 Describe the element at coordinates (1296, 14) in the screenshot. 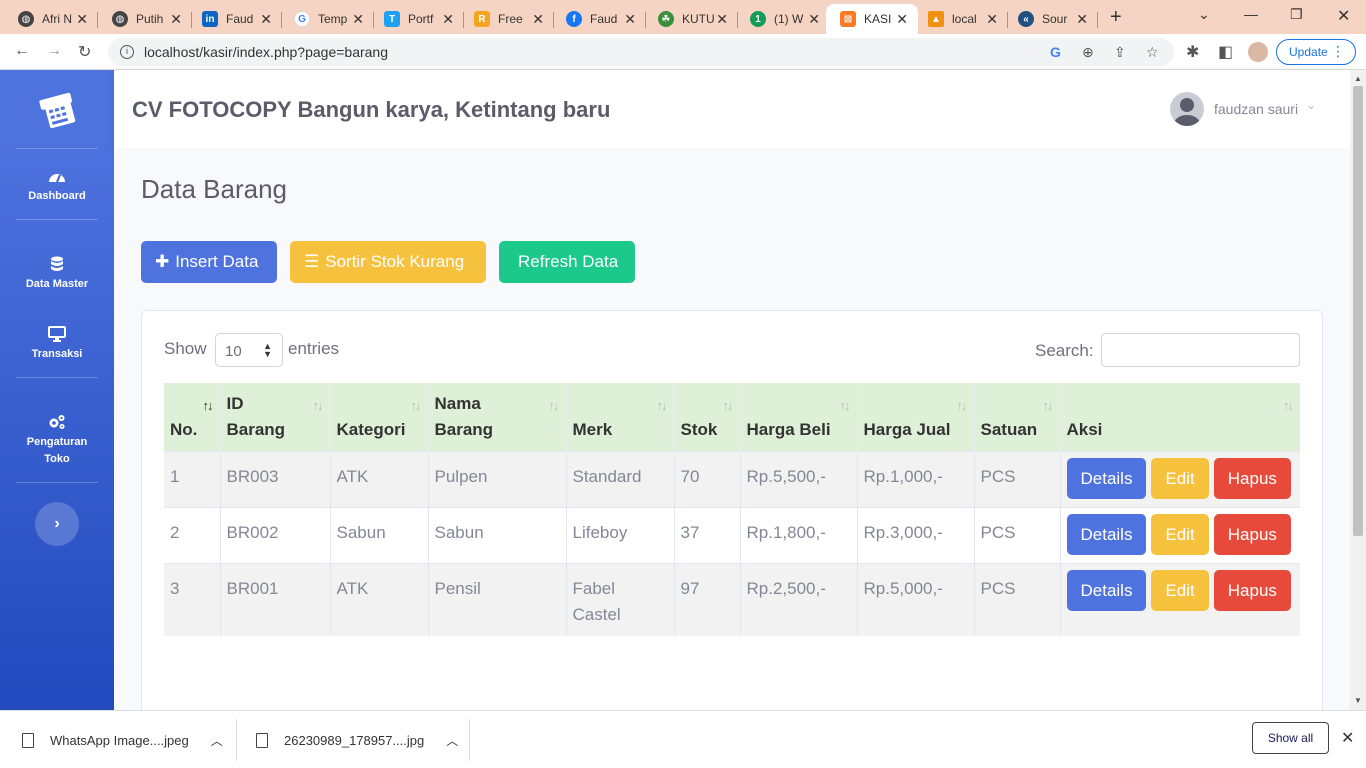

I see `restore-icon: ❐` at that location.